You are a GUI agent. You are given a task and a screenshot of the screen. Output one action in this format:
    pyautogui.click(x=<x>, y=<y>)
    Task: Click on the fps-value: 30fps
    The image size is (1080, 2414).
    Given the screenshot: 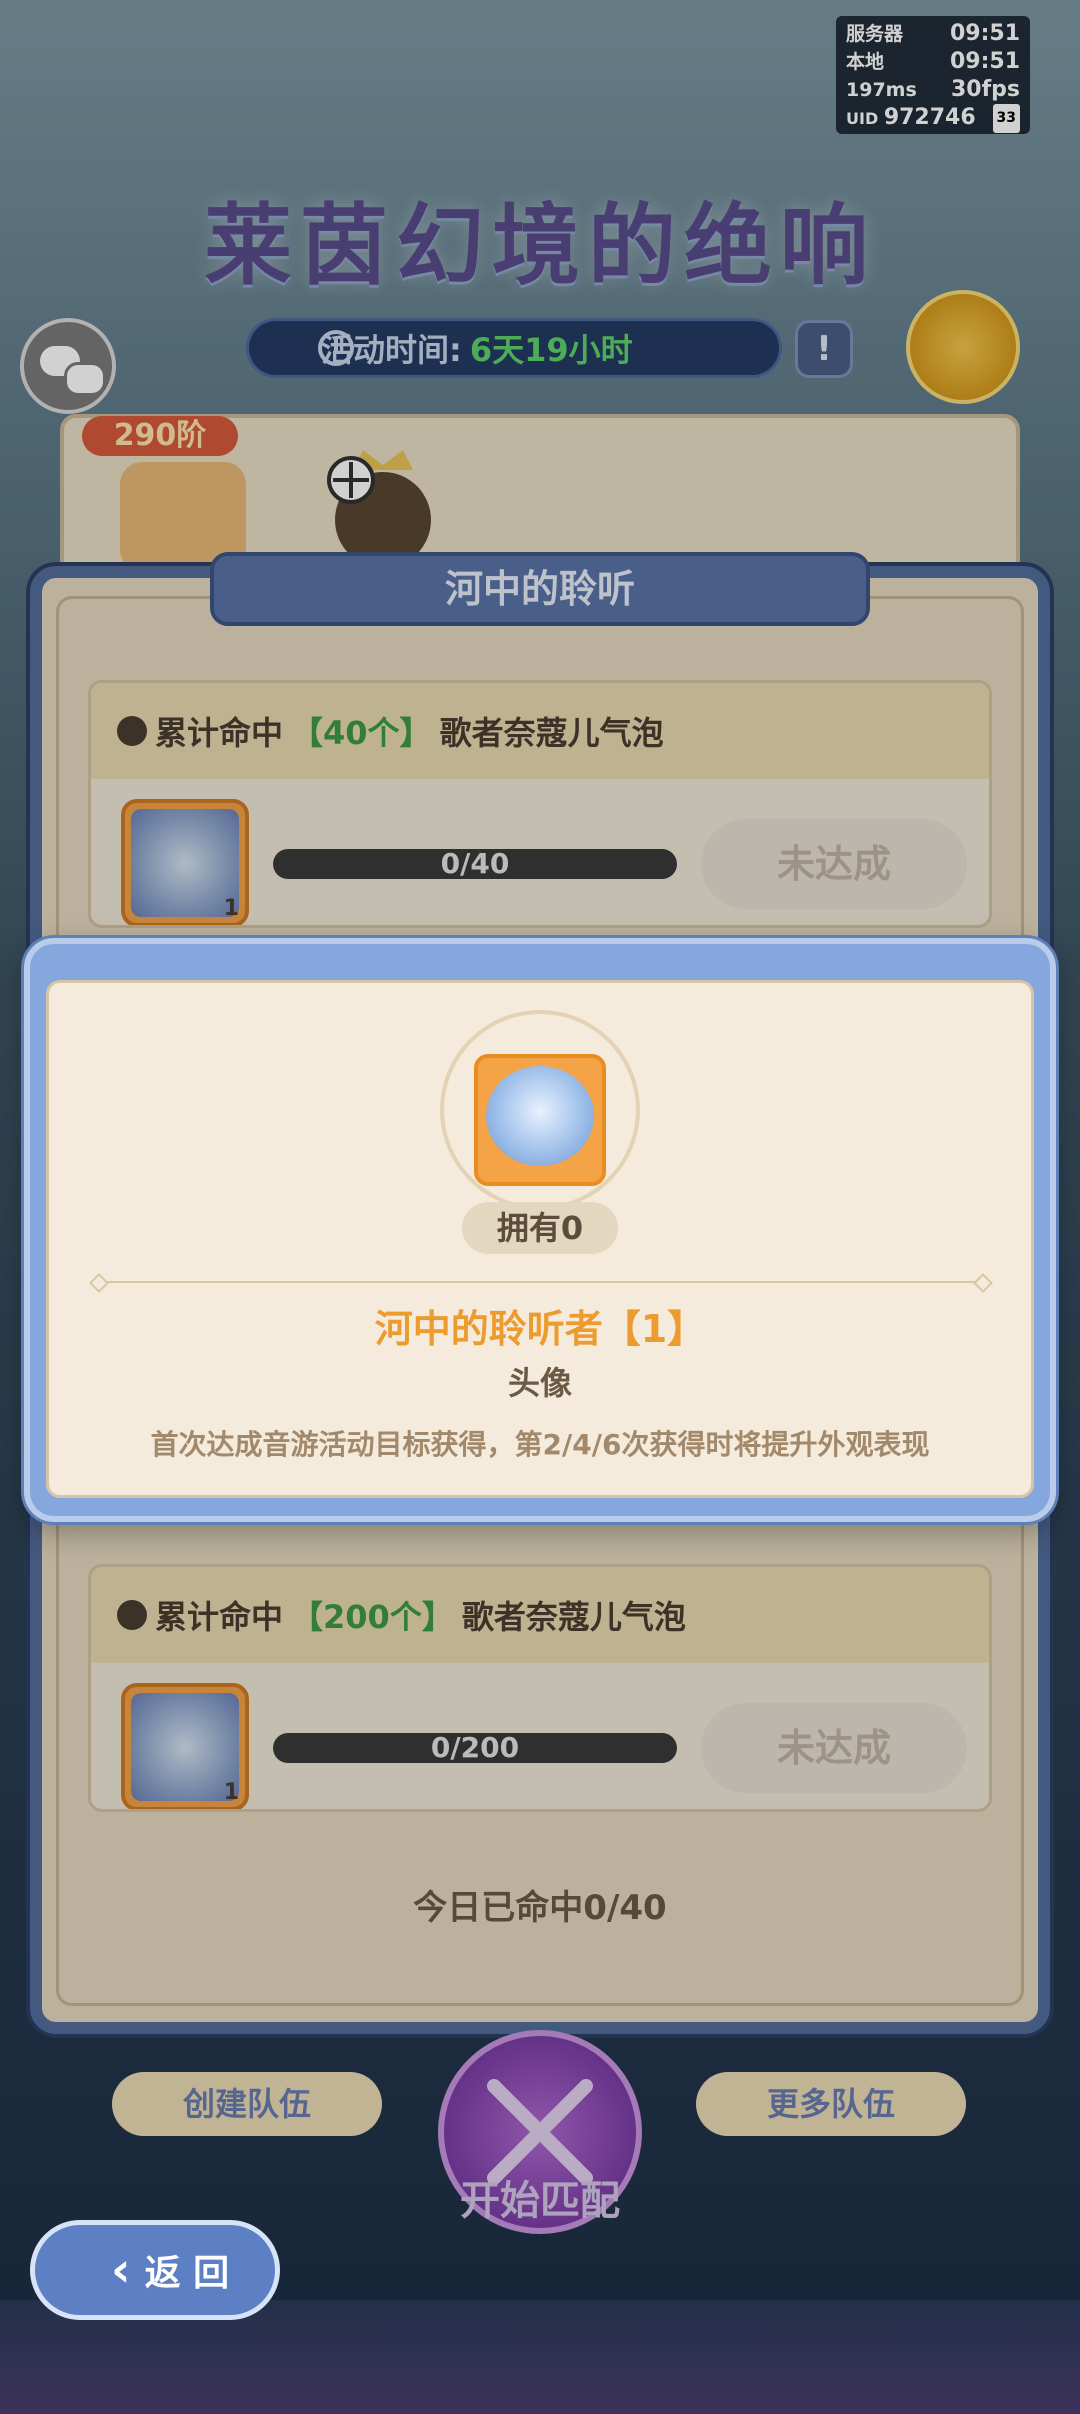 What is the action you would take?
    pyautogui.click(x=985, y=89)
    